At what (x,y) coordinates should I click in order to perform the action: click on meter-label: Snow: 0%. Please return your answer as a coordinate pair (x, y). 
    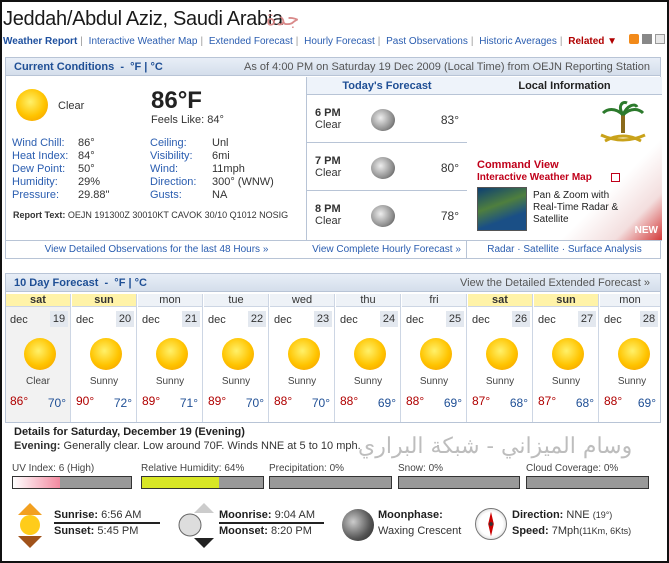
    Looking at the image, I should click on (421, 468).